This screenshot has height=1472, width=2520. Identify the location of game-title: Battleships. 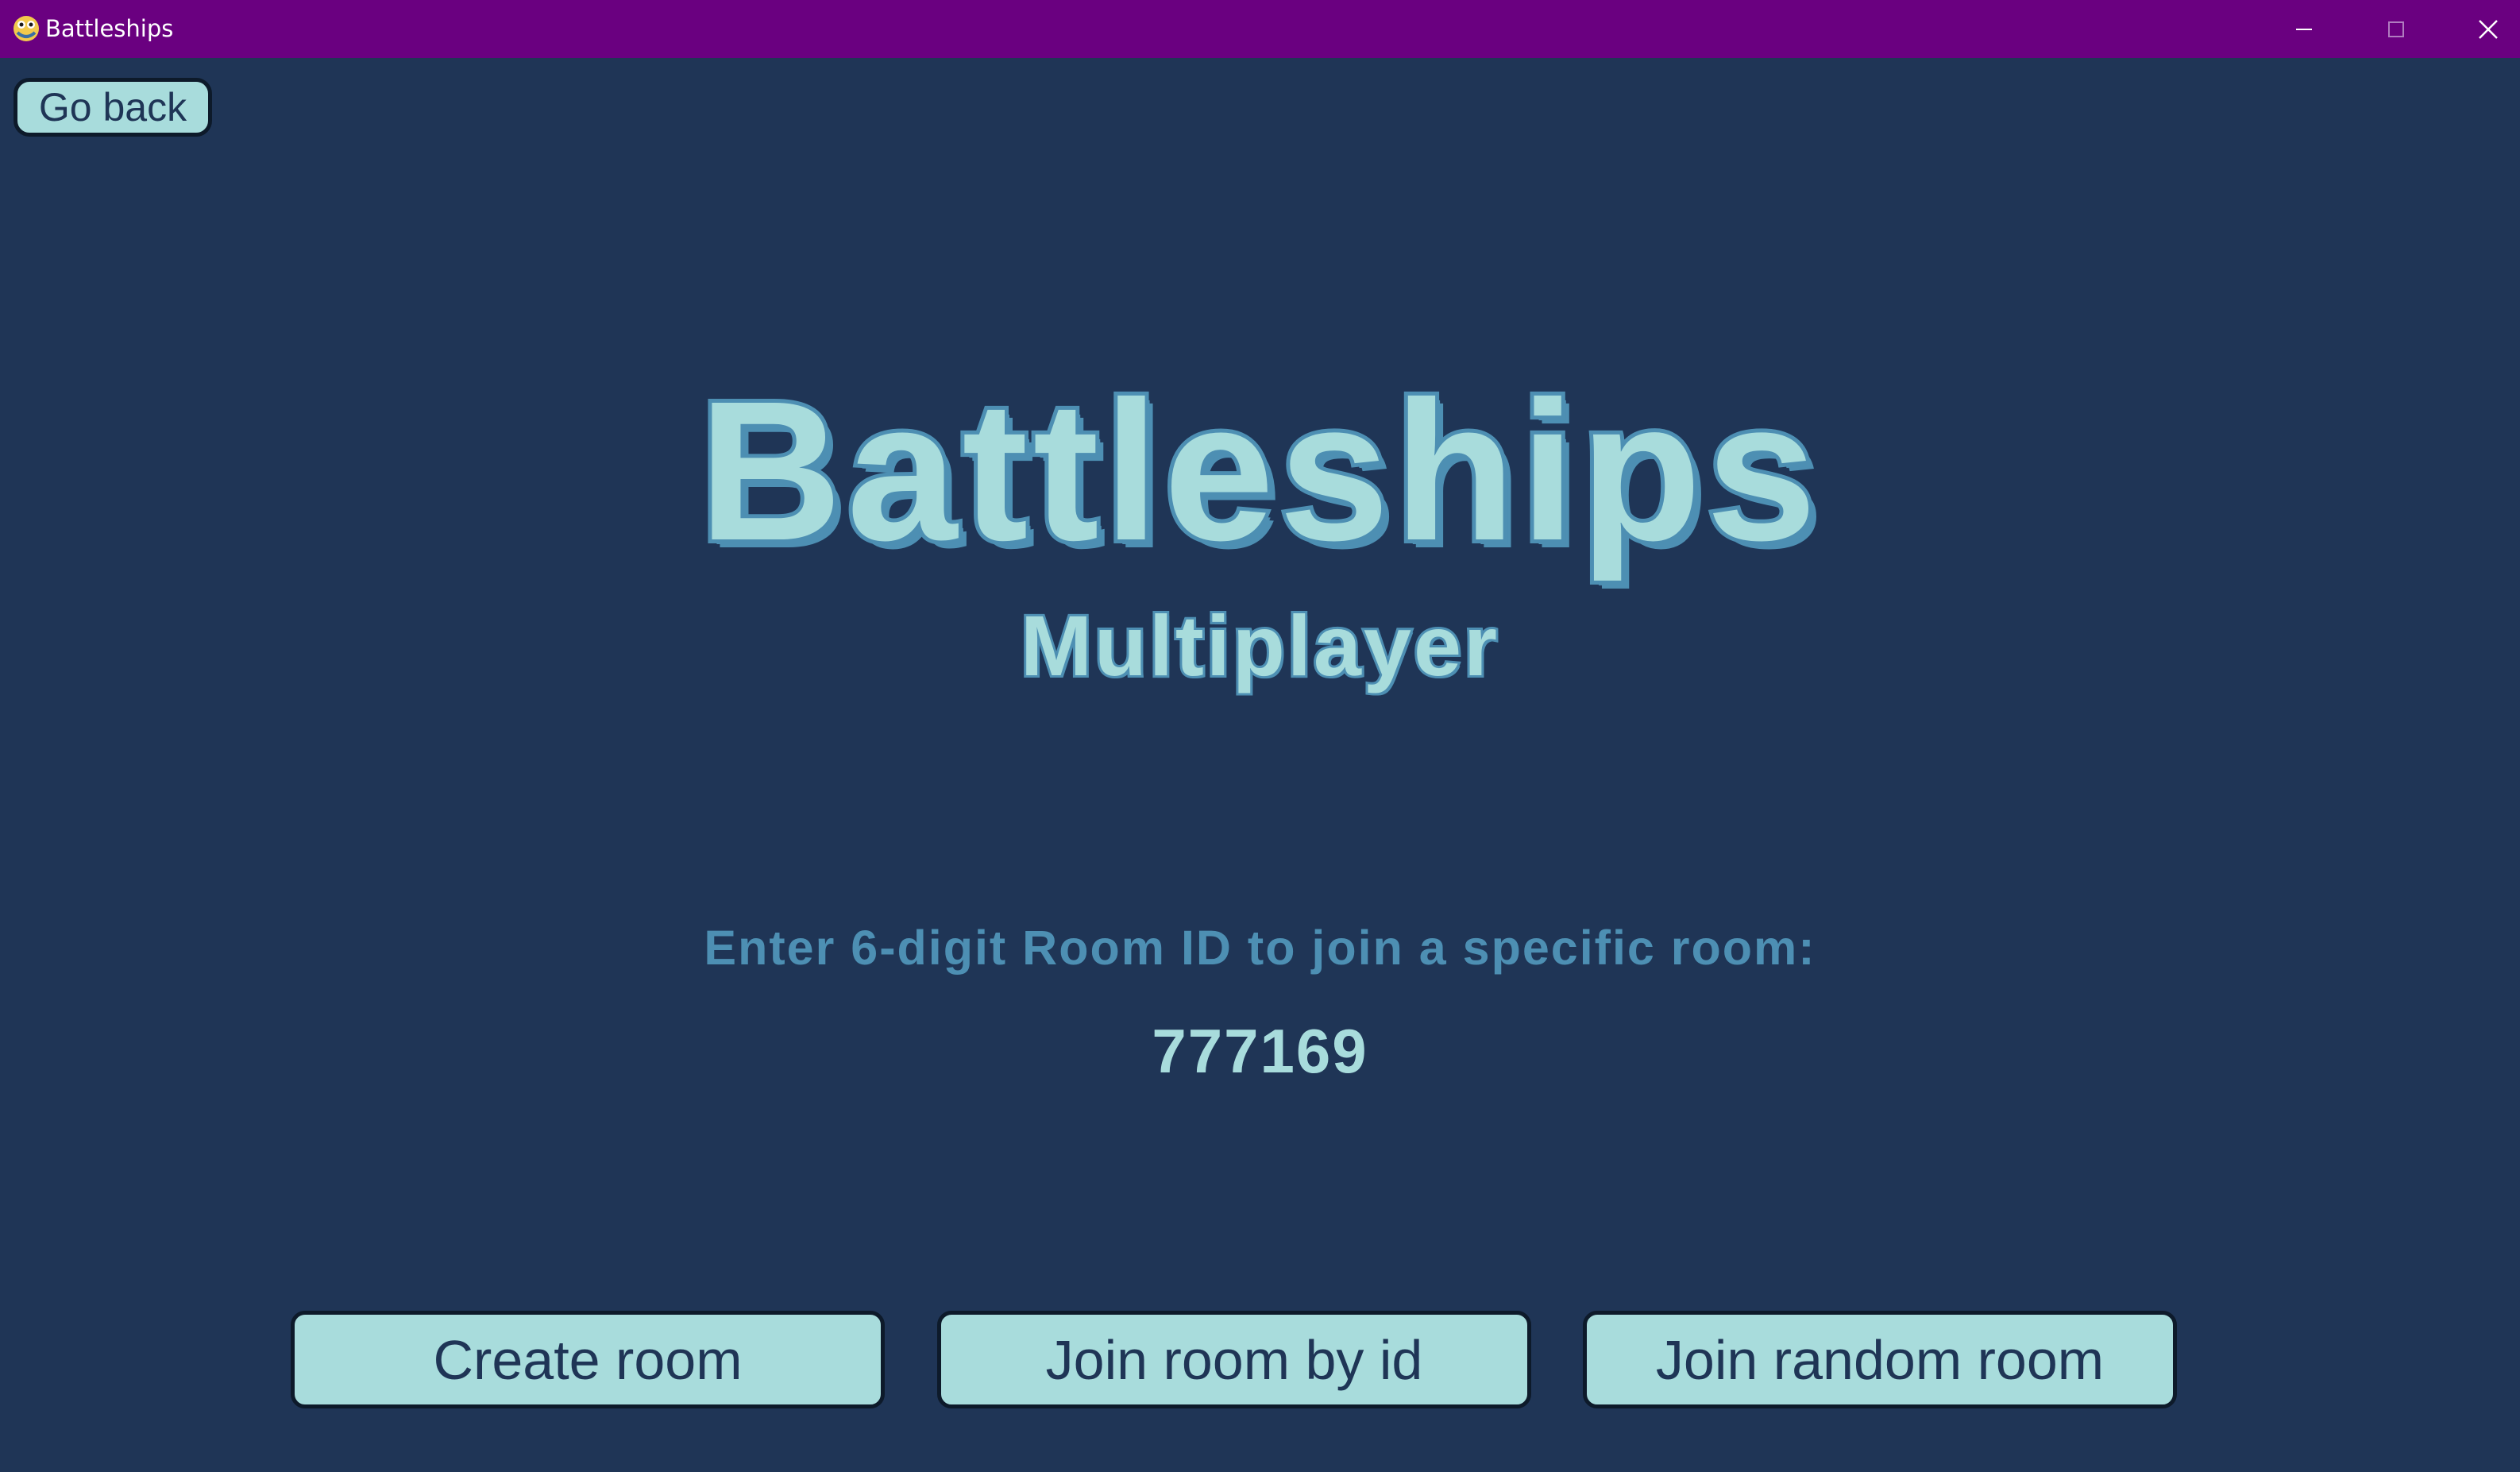
(1258, 470).